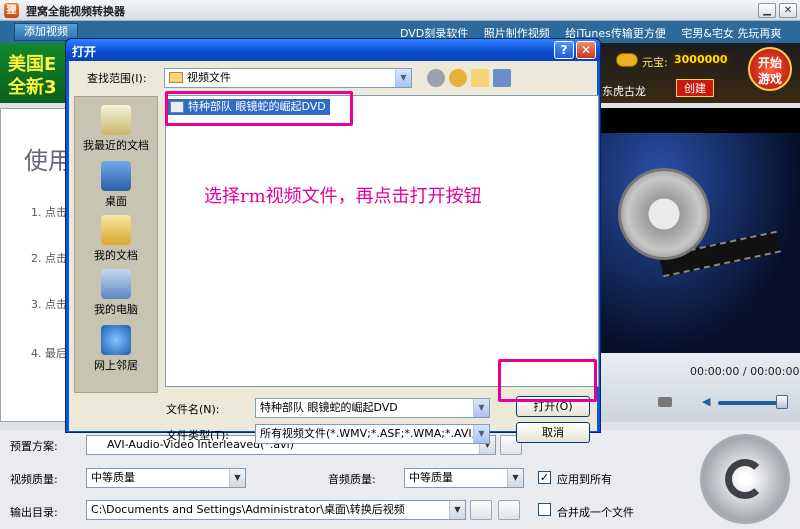 Image resolution: width=800 pixels, height=529 pixels. Describe the element at coordinates (436, 78) in the screenshot. I see `back-icon` at that location.